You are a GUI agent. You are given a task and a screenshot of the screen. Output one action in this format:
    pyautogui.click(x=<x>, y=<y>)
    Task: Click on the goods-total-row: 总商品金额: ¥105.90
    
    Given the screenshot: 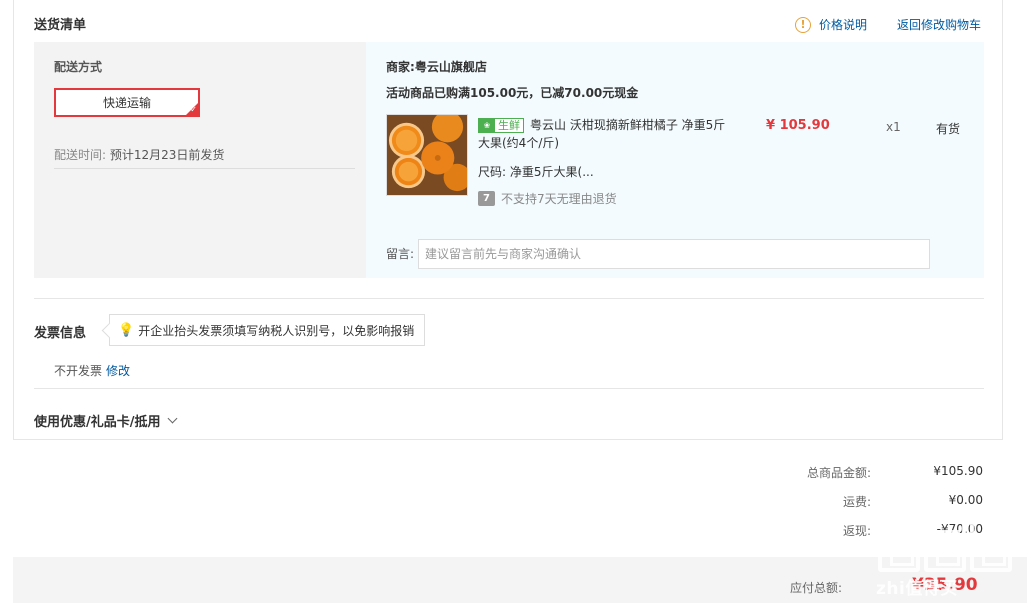 What is the action you would take?
    pyautogui.click(x=887, y=472)
    